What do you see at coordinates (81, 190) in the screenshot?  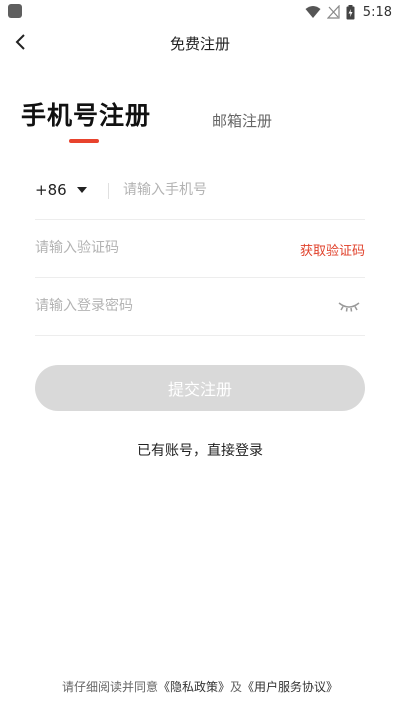 I see `caret-down-icon` at bounding box center [81, 190].